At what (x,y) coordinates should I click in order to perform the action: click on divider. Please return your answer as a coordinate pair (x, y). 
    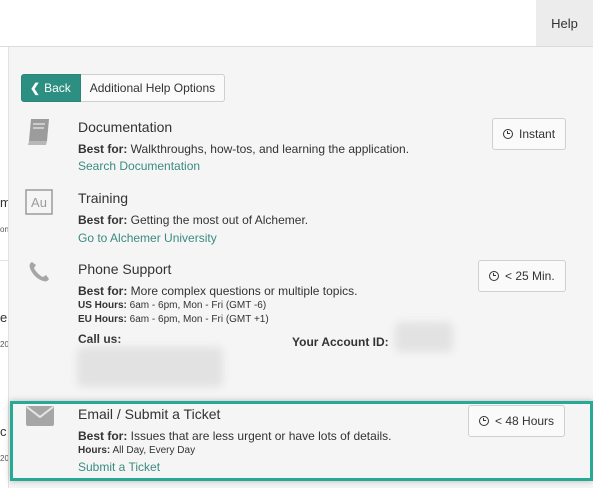
    Looking at the image, I should click on (4, 260).